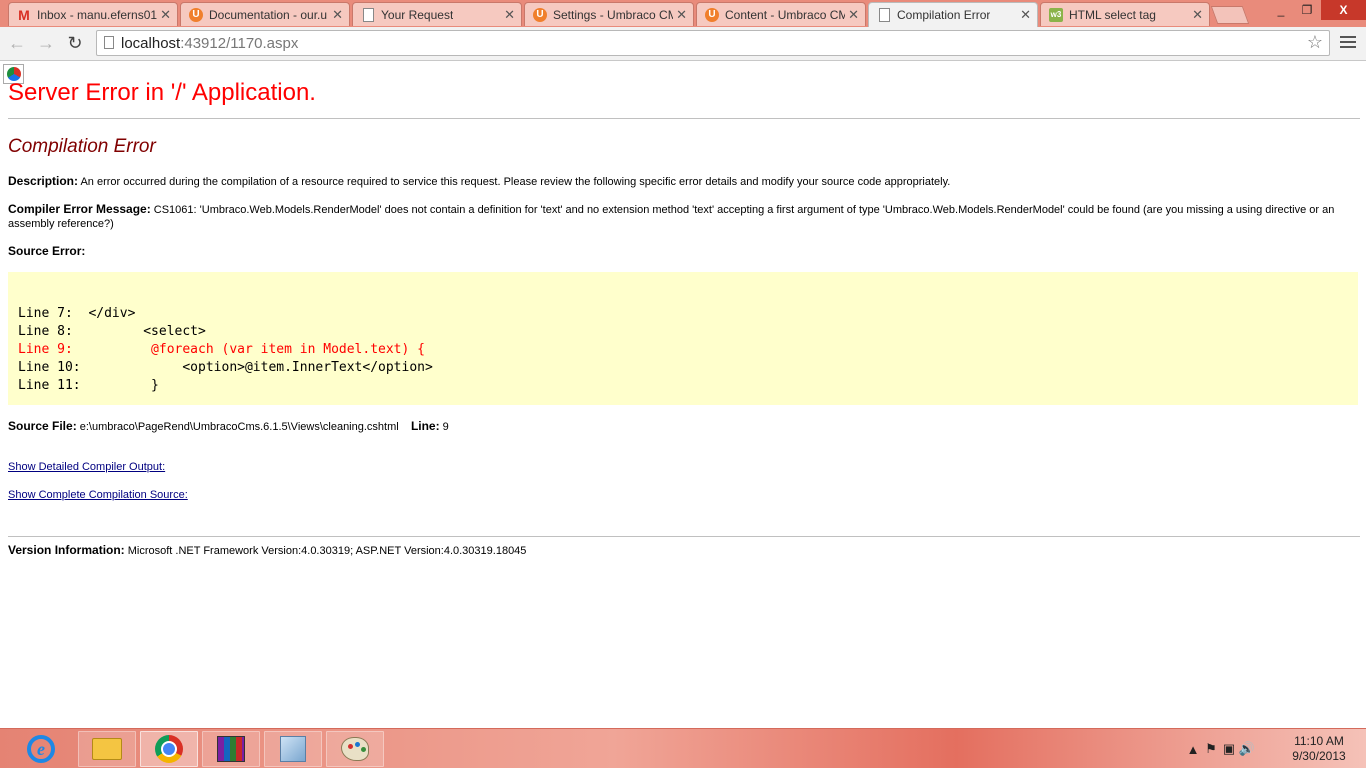 Image resolution: width=1366 pixels, height=769 pixels. I want to click on tab-compilation-error: Compilation Error ✕, so click(953, 14).